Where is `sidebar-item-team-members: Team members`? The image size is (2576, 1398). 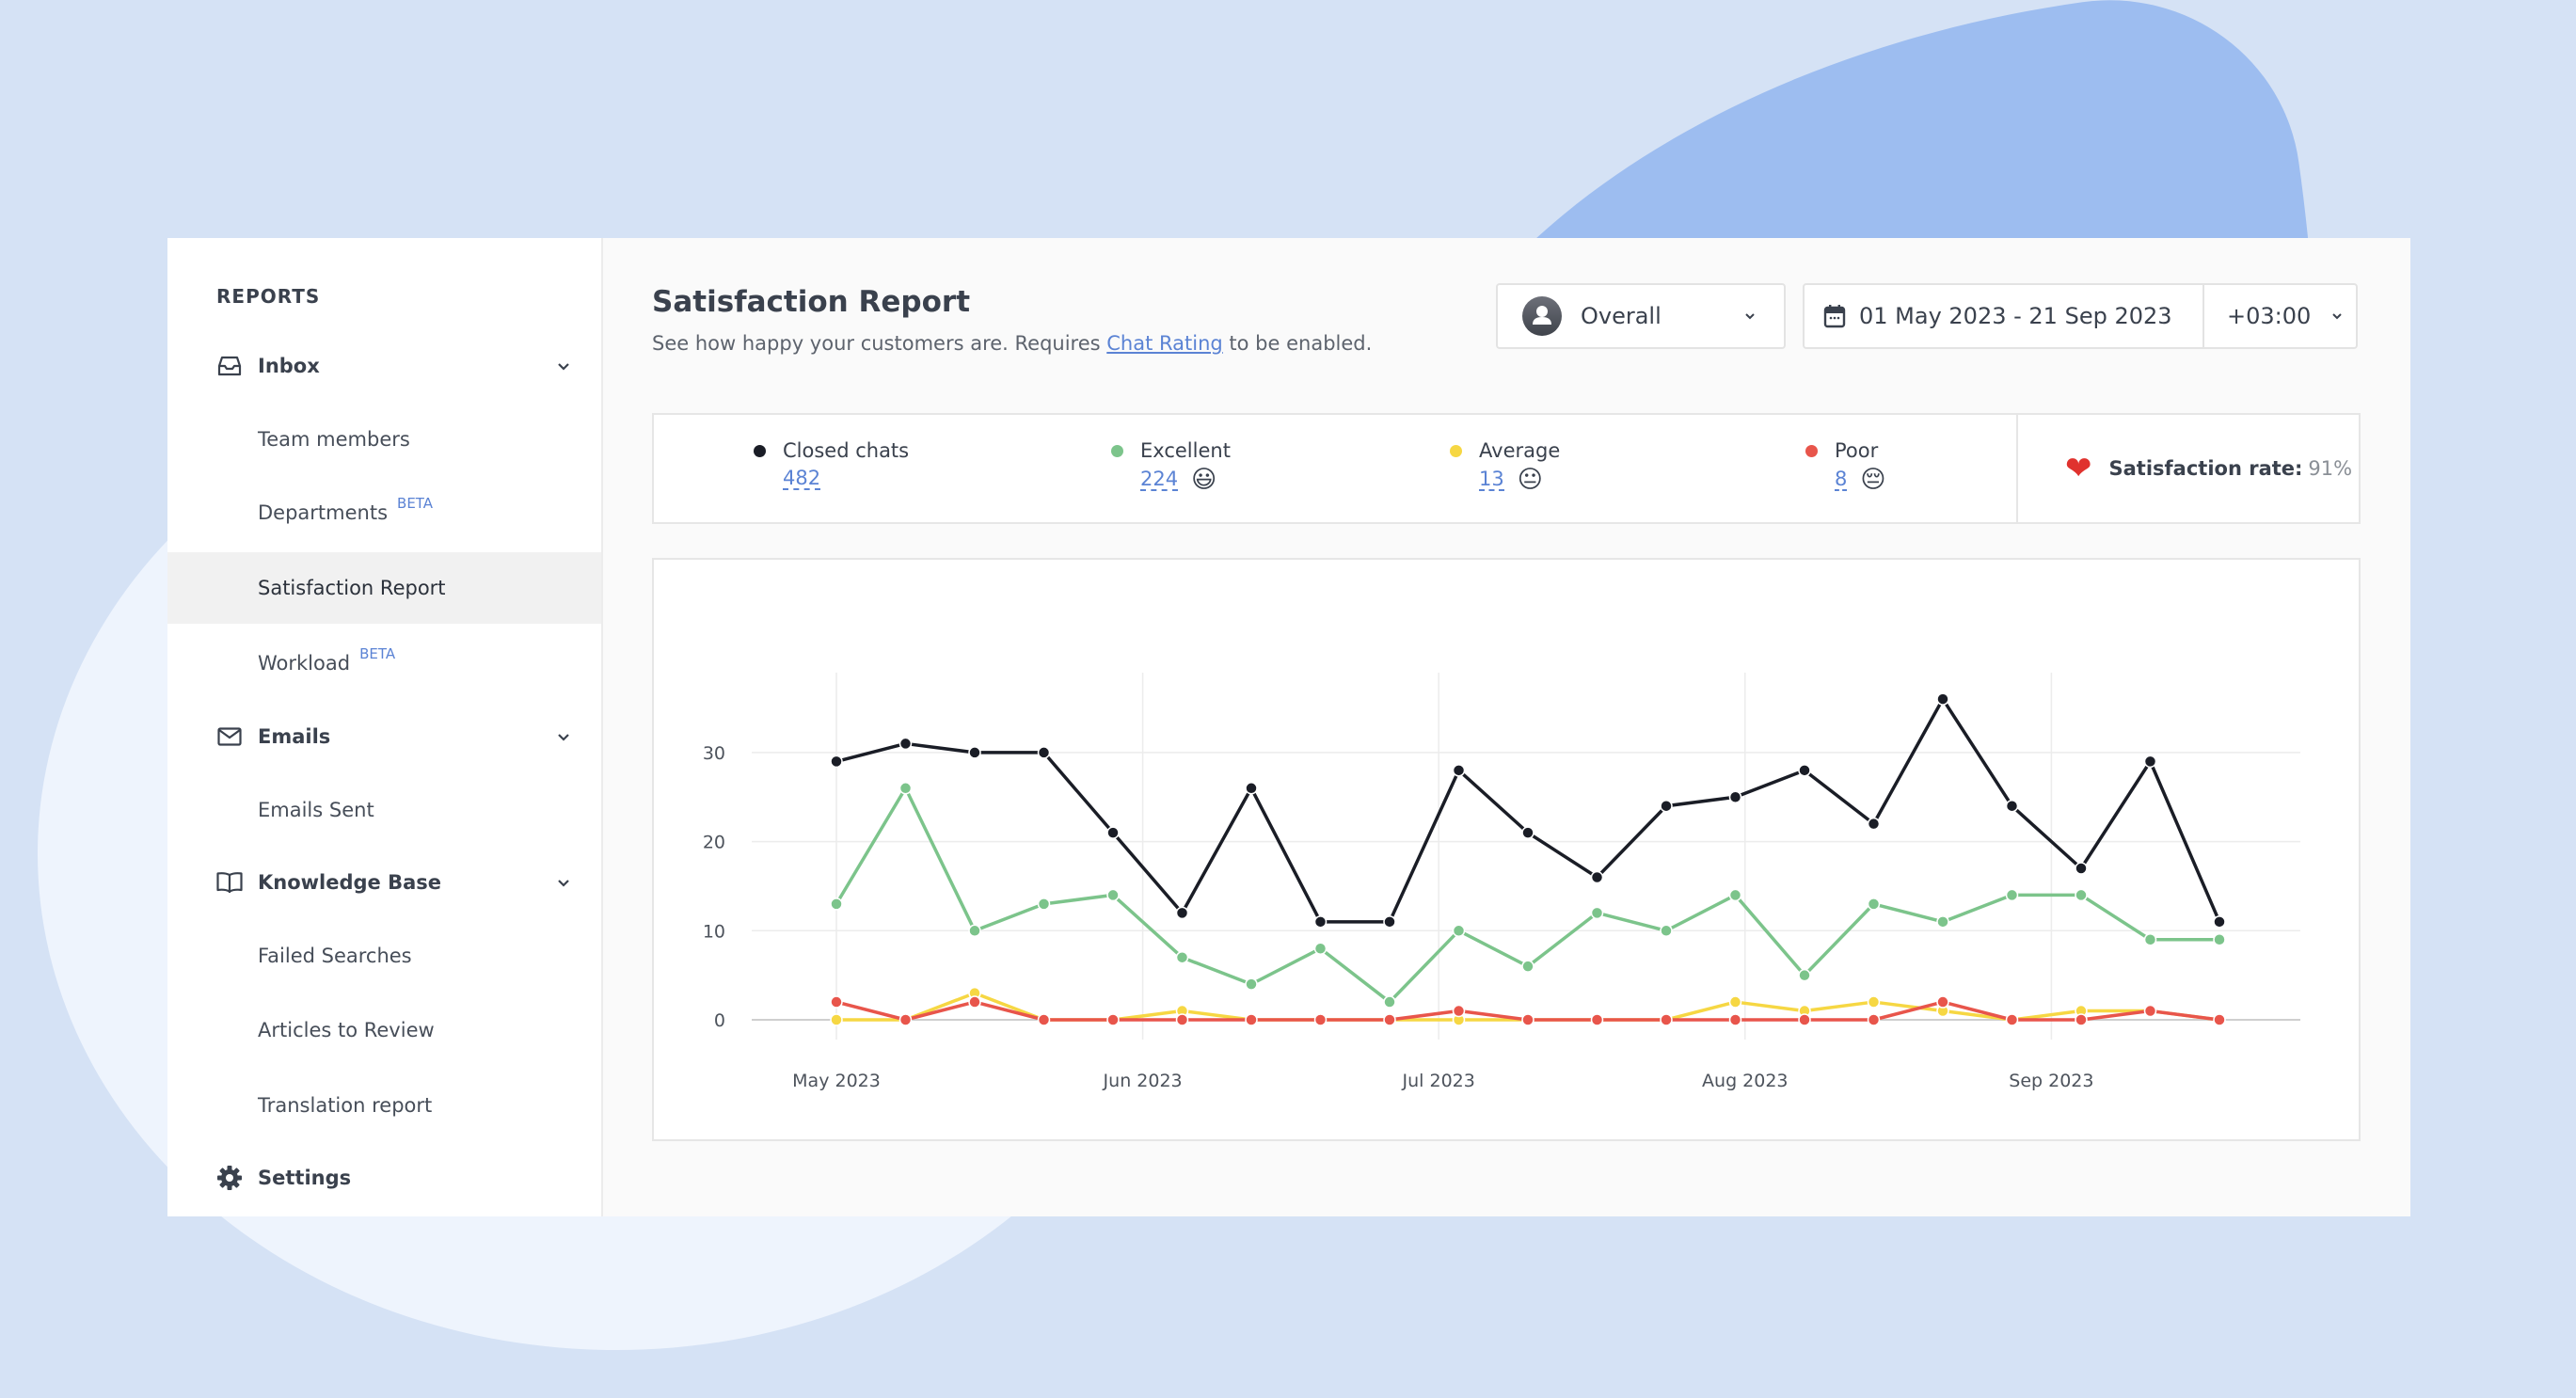
sidebar-item-team-members: Team members is located at coordinates (384, 440).